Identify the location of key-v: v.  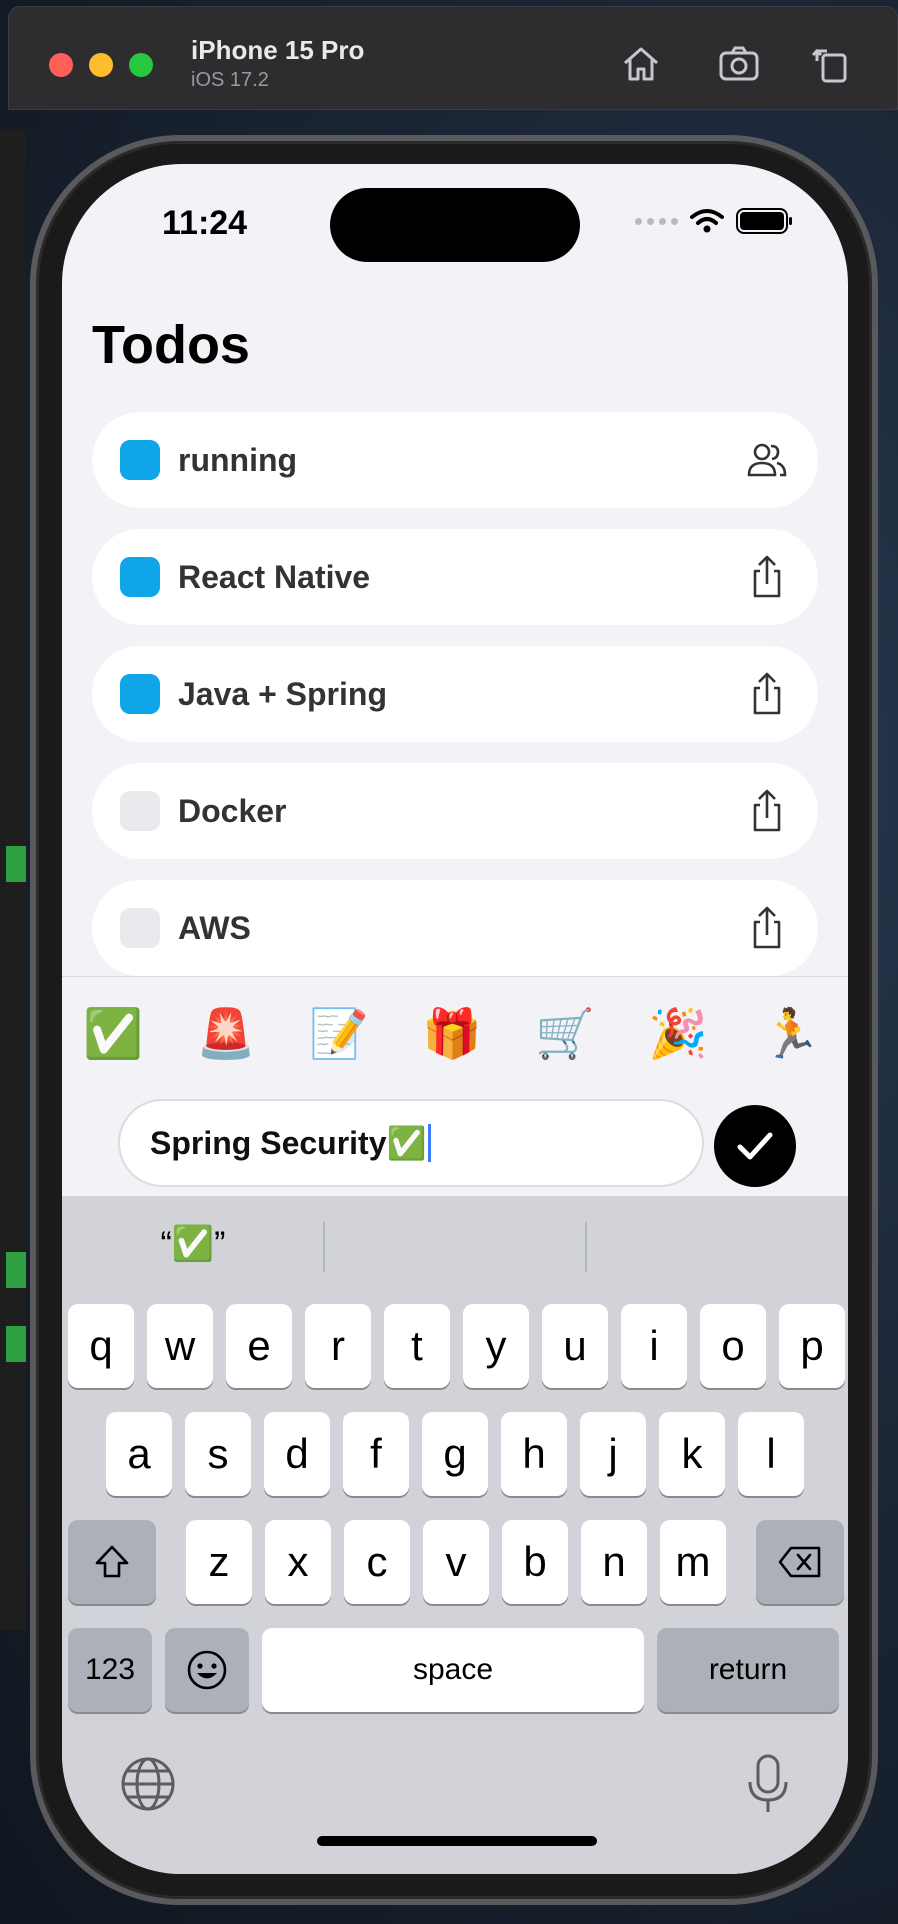
(456, 1562).